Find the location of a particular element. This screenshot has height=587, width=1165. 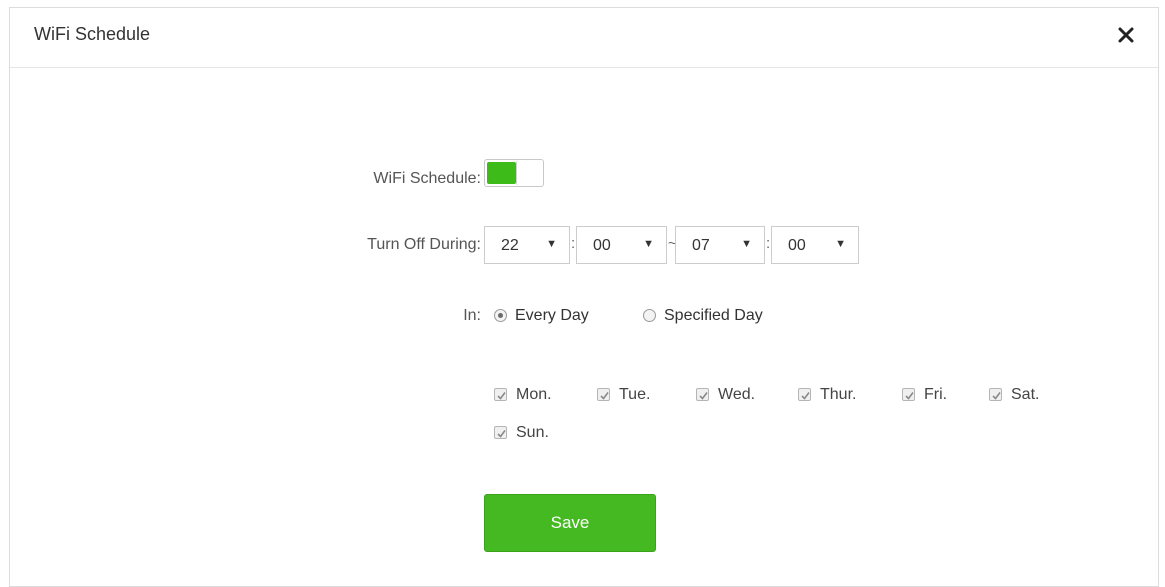

radio-specified-day-label: Specified Day is located at coordinates (713, 315).